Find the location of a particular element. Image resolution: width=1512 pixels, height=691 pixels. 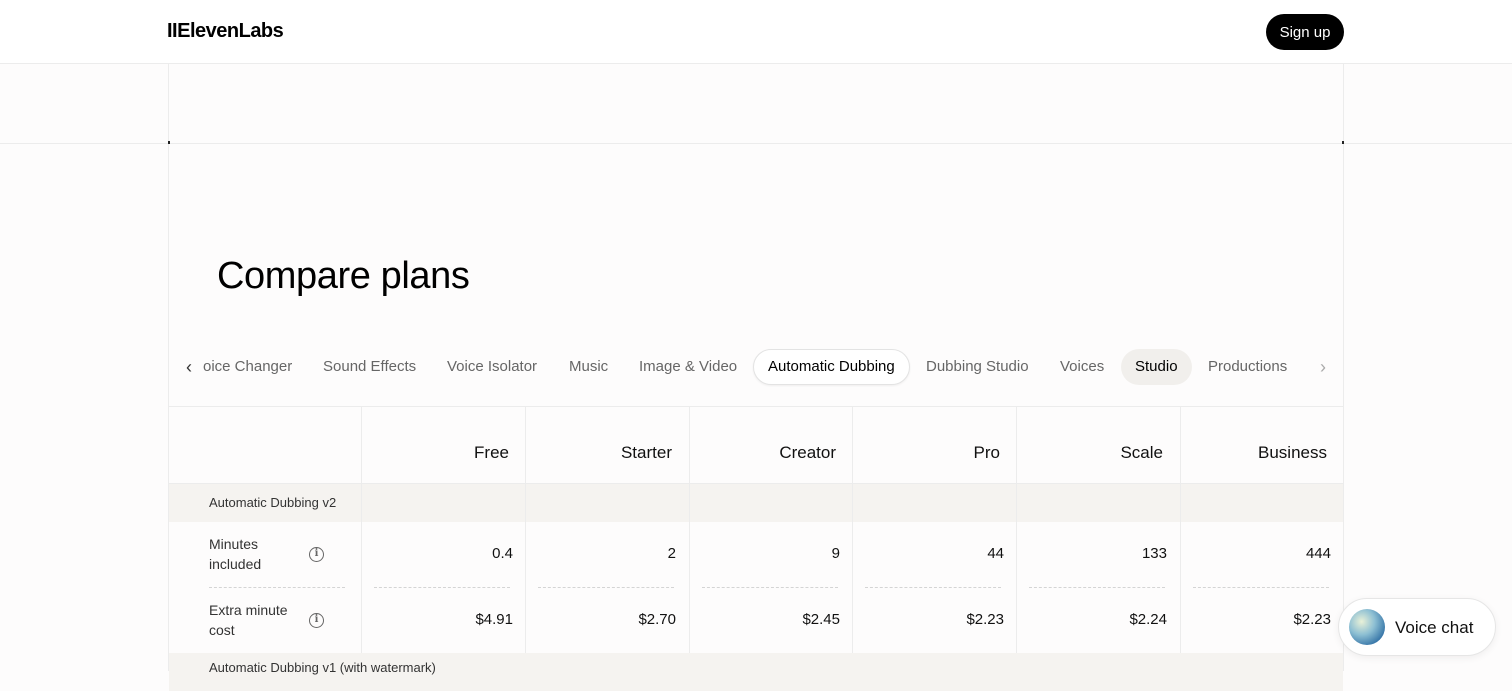

section-header-dubbing-v2: Automatic Dubbing v2 is located at coordinates (756, 503).